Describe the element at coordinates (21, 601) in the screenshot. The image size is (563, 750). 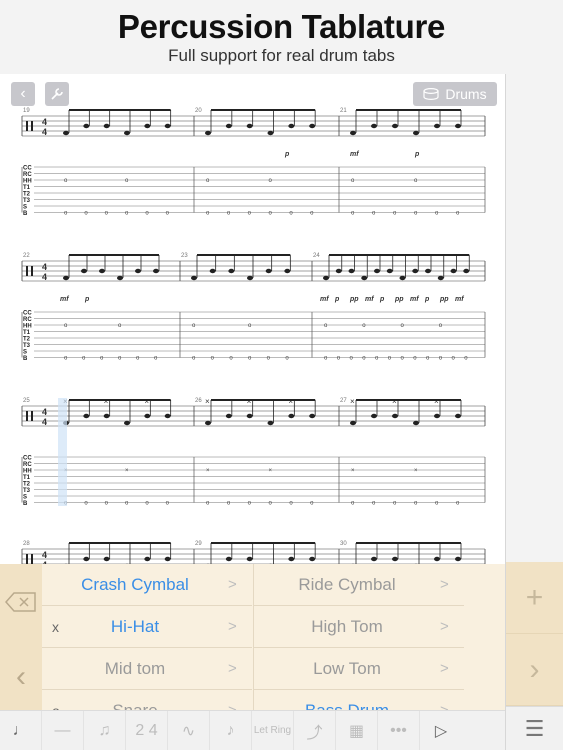
I see `delete-button` at that location.